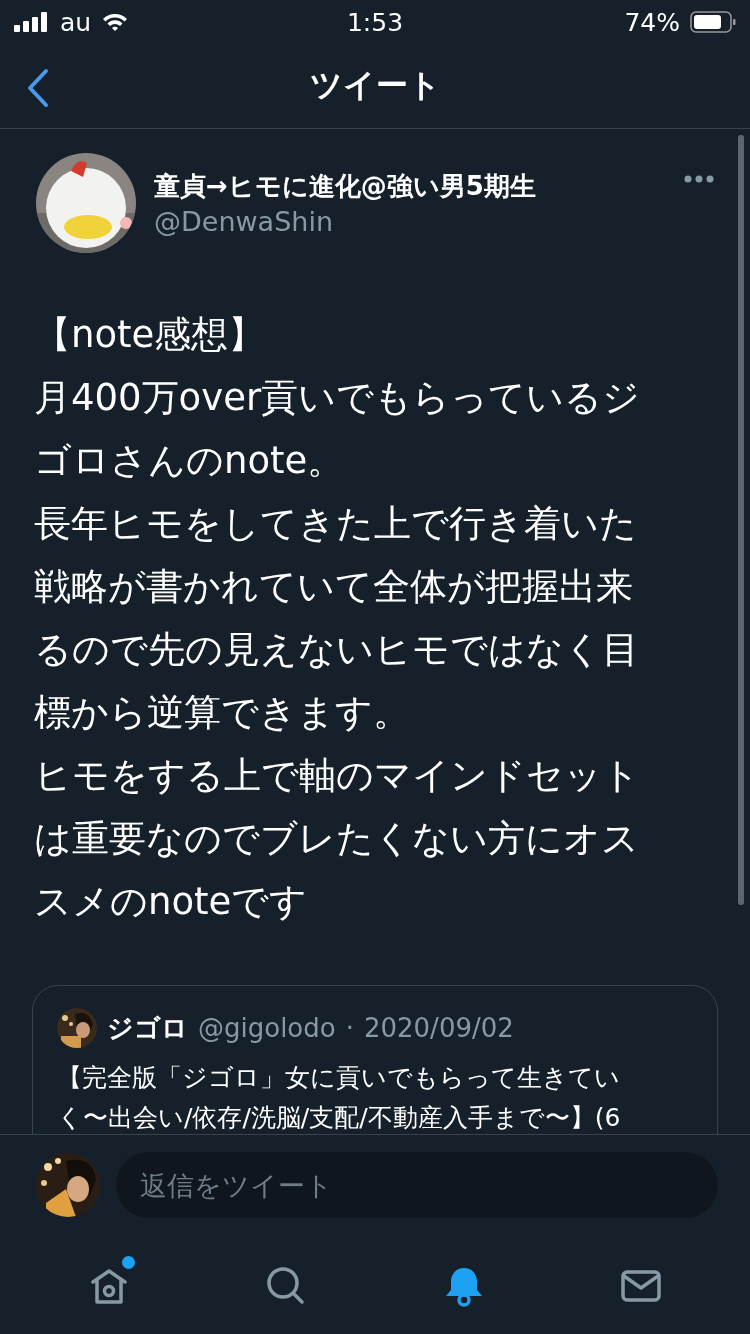 The image size is (750, 1334). Describe the element at coordinates (76, 22) in the screenshot. I see `carrier-name: au` at that location.